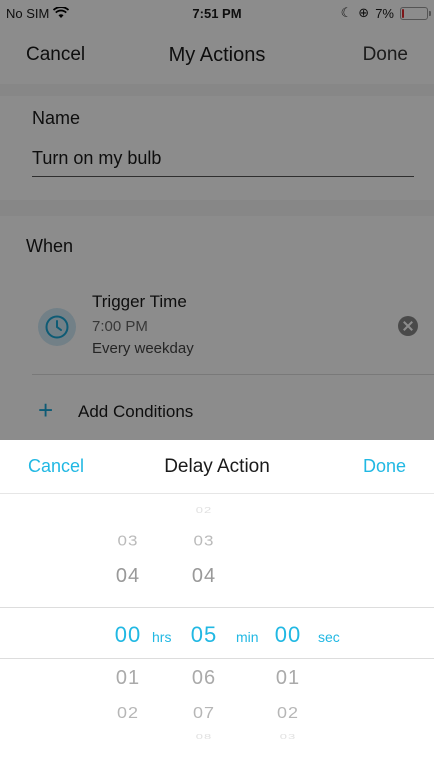 The width and height of the screenshot is (434, 765). I want to click on sheet-cancel-button: Cancel, so click(56, 466).